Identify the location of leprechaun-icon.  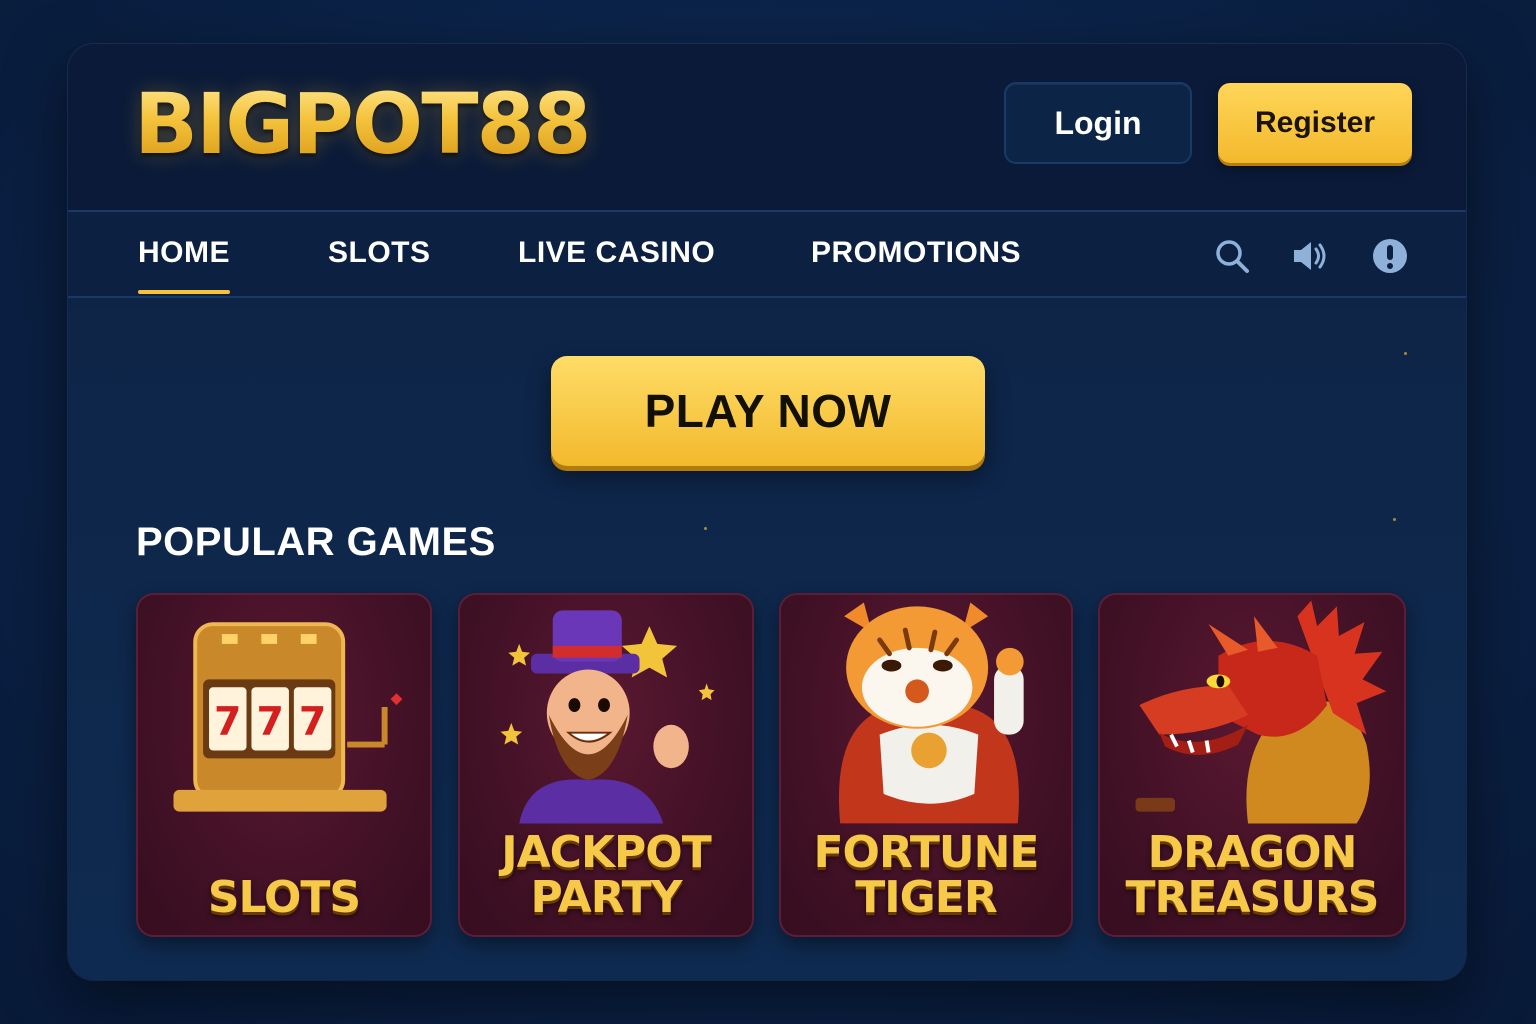
(607, 717).